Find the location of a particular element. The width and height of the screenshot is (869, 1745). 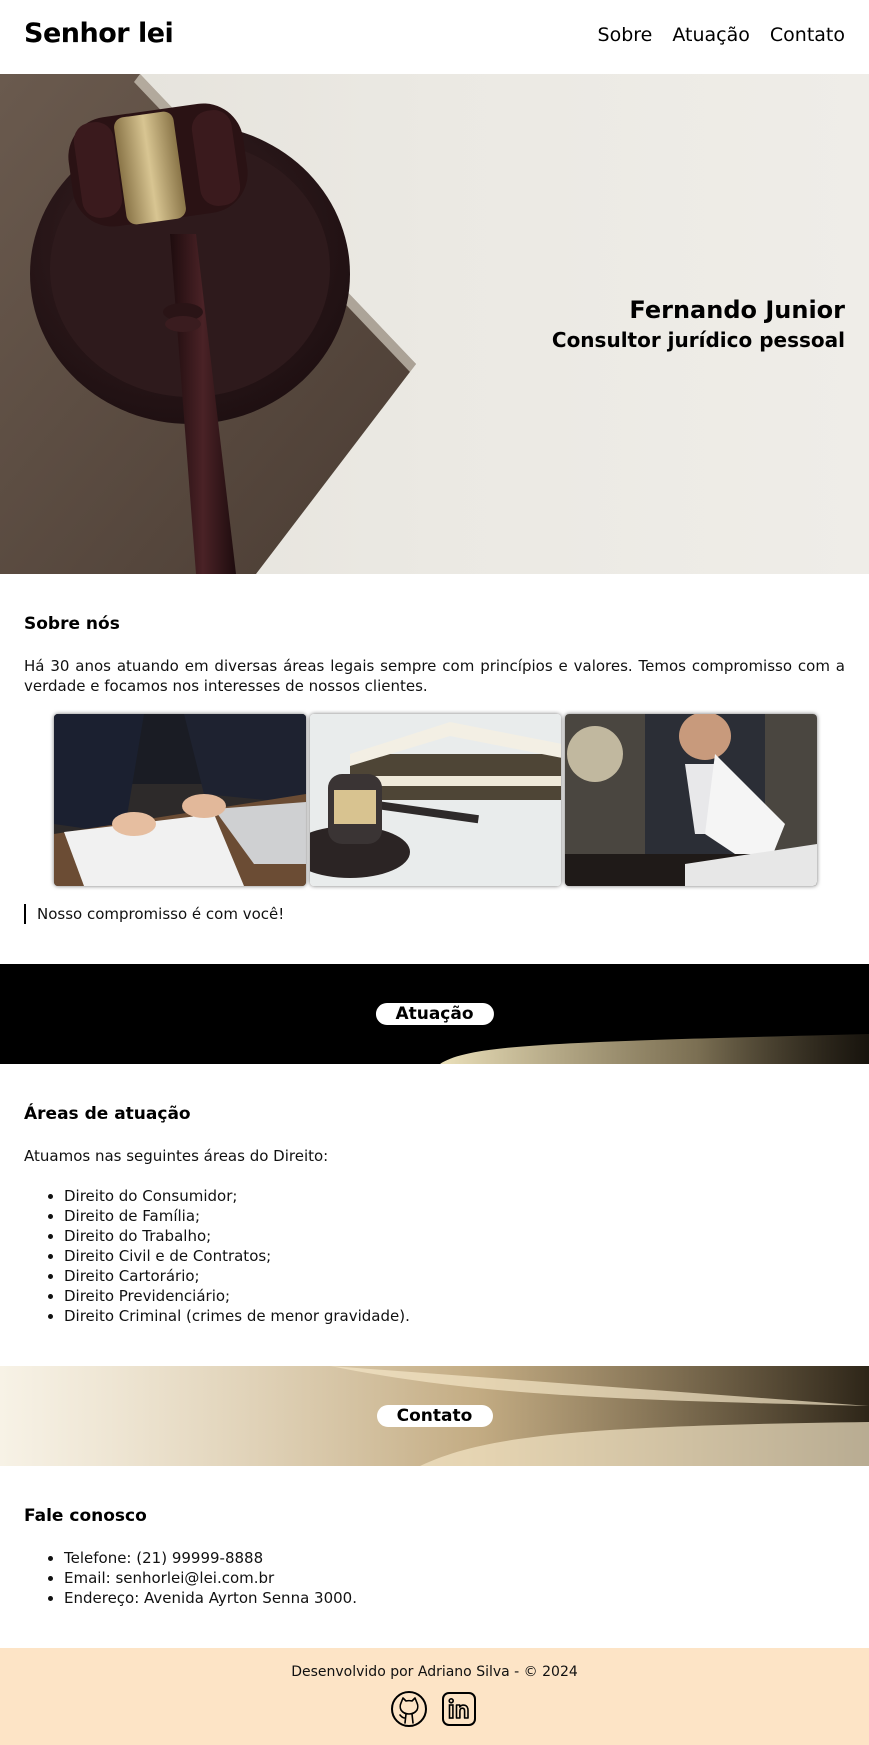

list-item: Direito Civil e de Contratos; is located at coordinates (237, 1256).